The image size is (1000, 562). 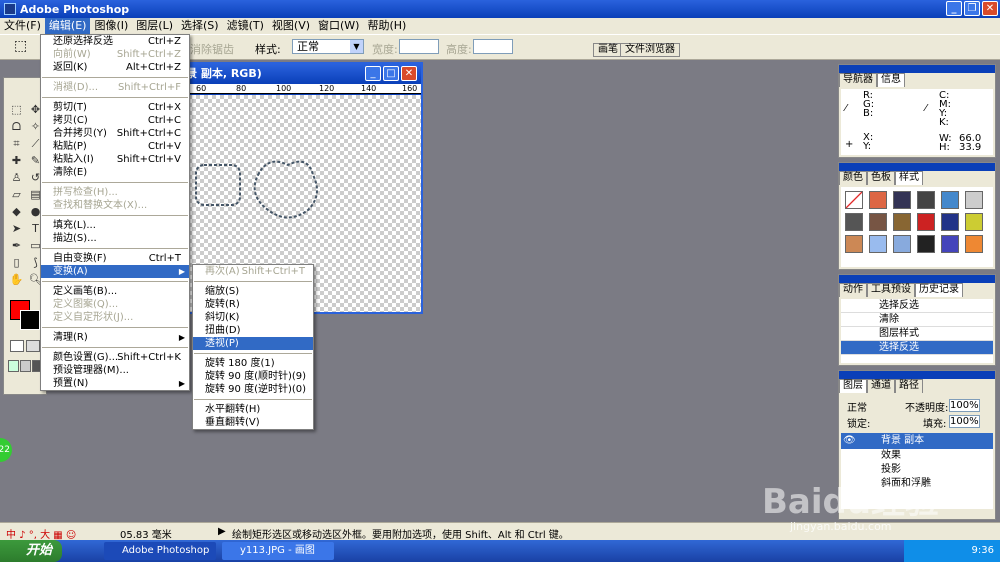 I want to click on lasso-tool-icon: ᗝ, so click(x=16, y=127).